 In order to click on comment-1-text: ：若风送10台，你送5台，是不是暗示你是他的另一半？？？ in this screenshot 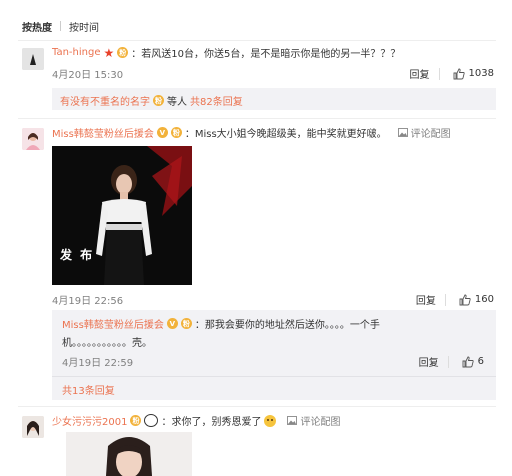, I will do `click(266, 54)`.